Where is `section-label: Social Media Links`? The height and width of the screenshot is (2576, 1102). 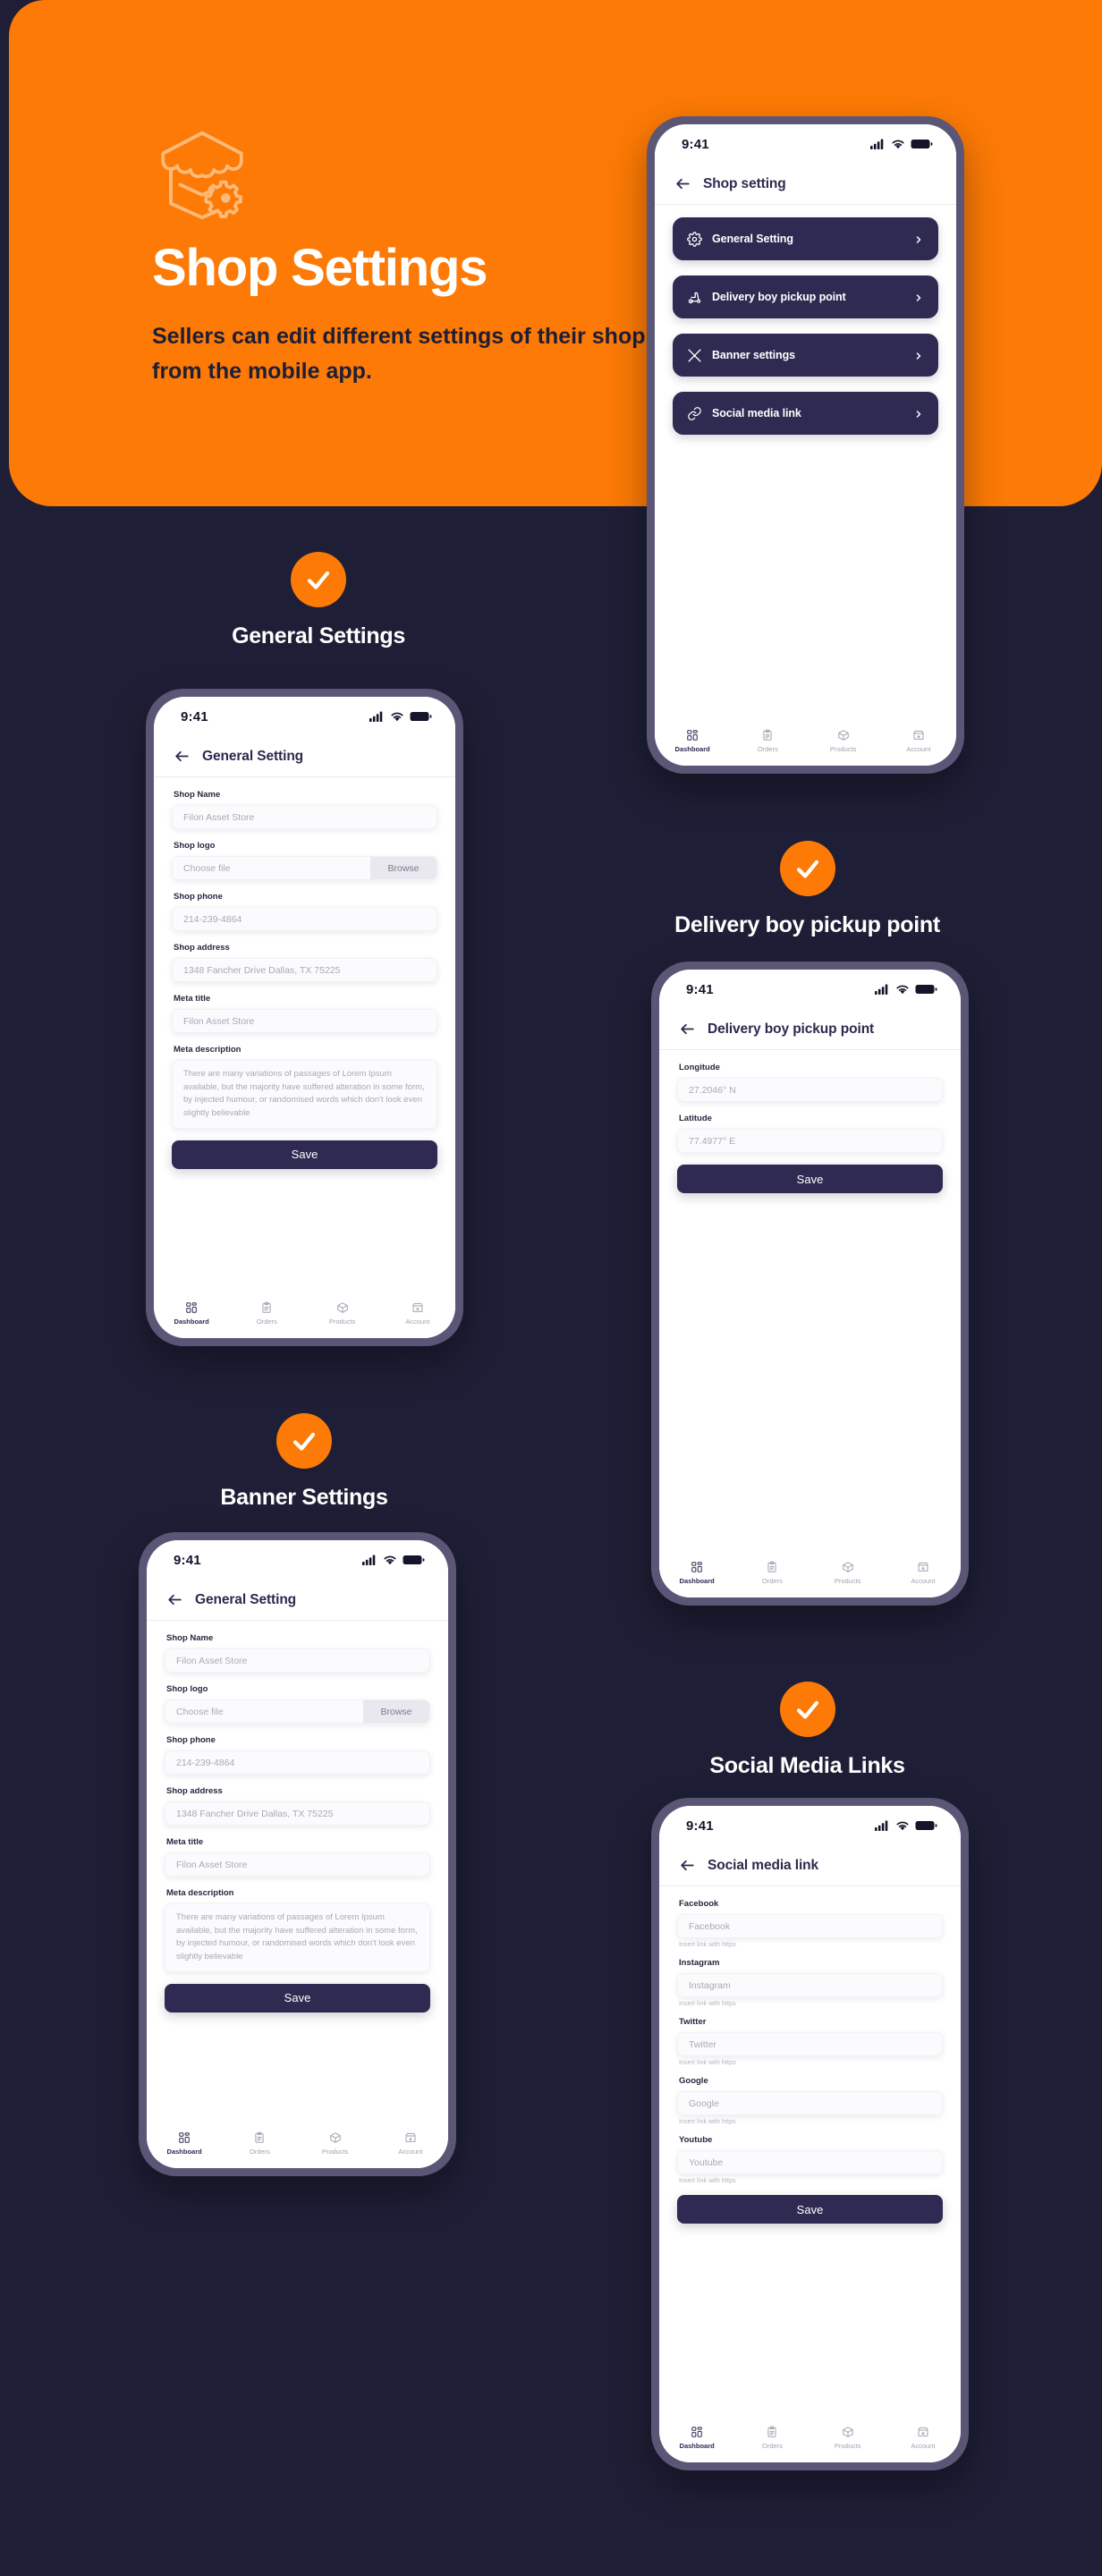 section-label: Social Media Links is located at coordinates (807, 1765).